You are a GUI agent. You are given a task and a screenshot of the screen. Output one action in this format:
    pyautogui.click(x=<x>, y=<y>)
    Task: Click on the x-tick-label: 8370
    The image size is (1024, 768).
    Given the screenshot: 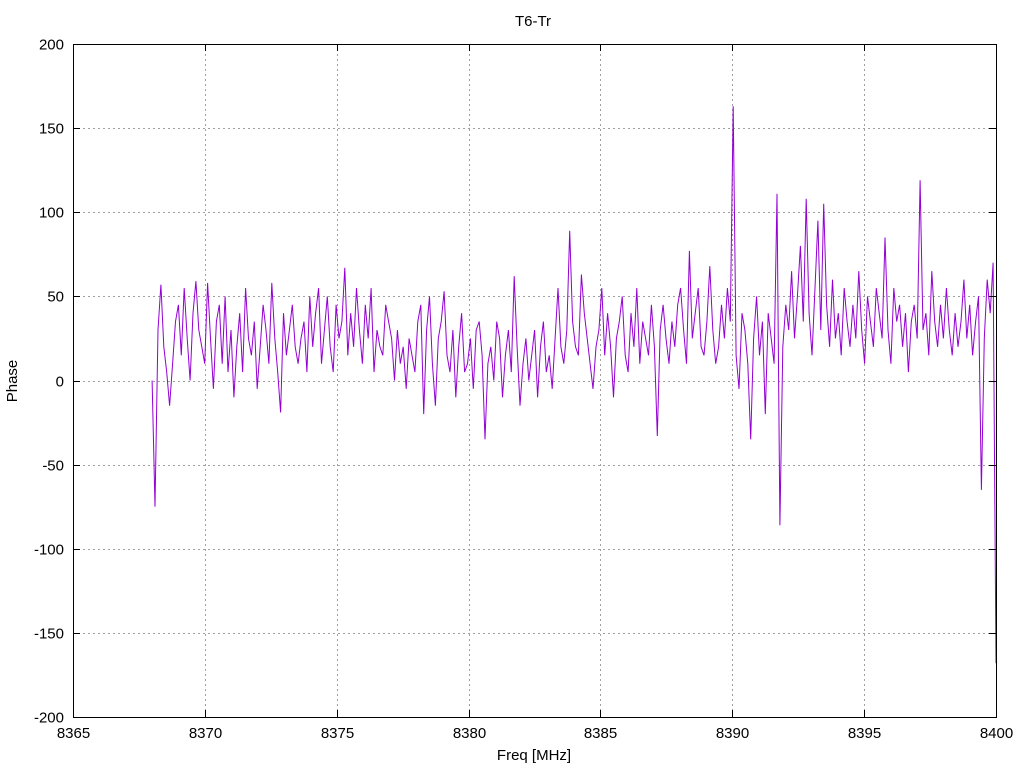 What is the action you would take?
    pyautogui.click(x=205, y=733)
    